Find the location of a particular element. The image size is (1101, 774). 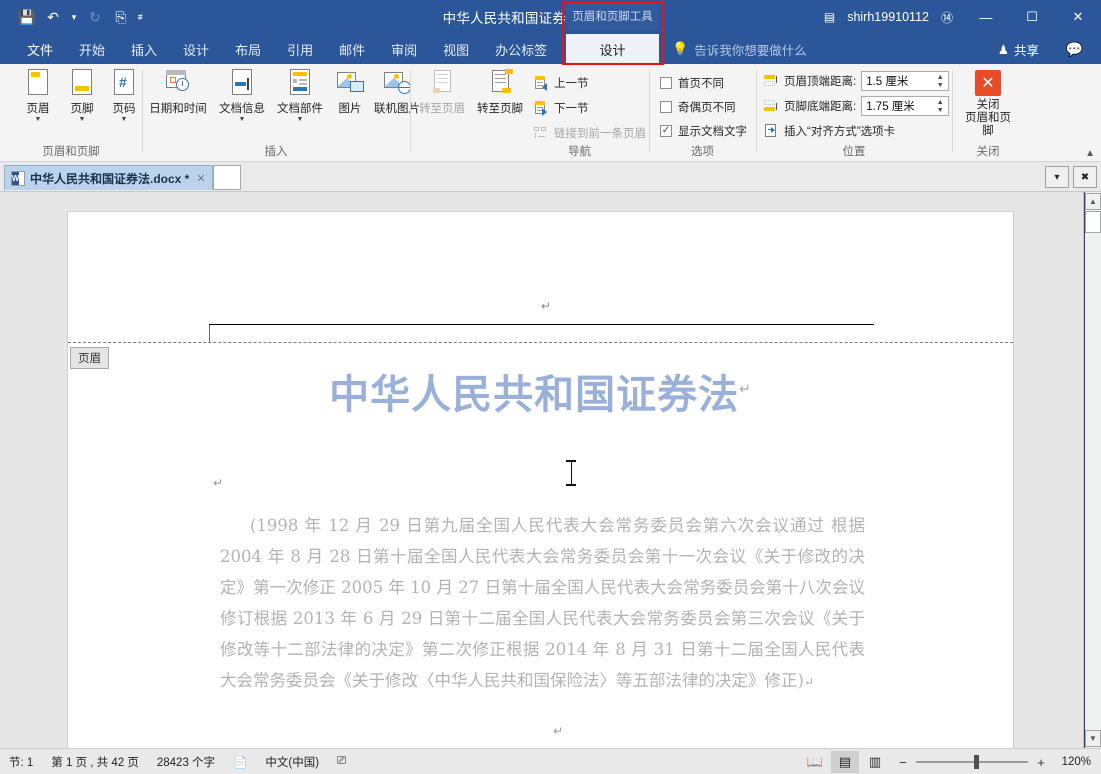

quick-print-icon: ⎘ is located at coordinates (121, 17).